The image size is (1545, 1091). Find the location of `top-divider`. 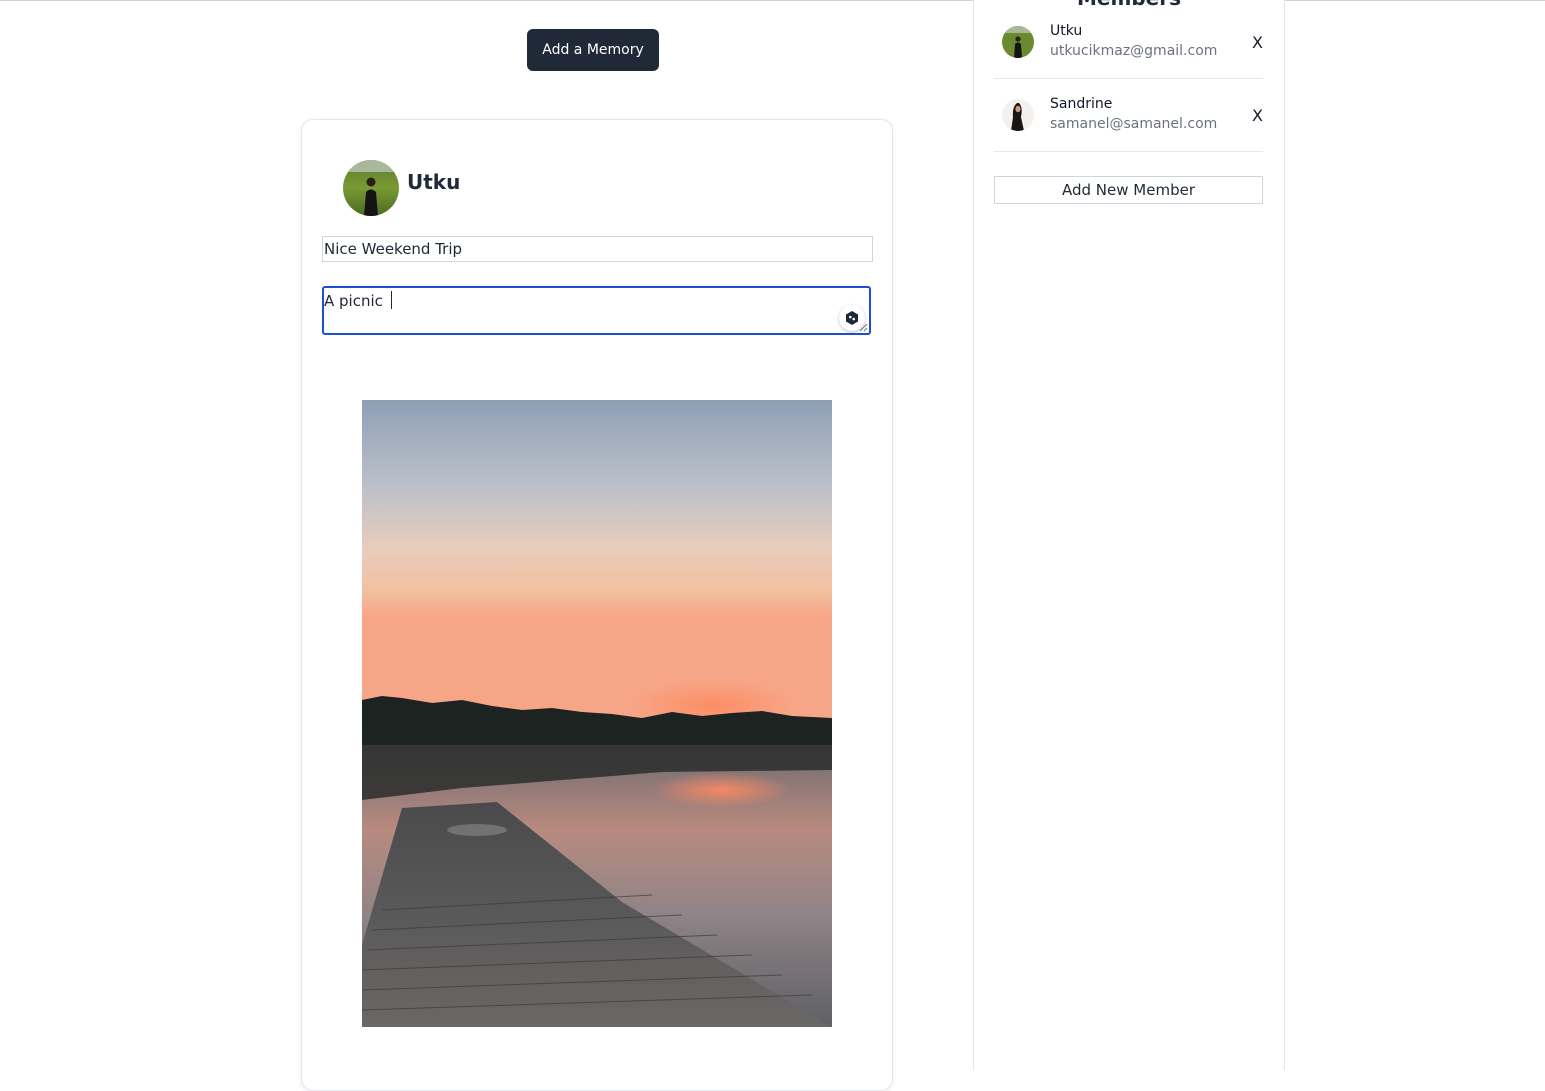

top-divider is located at coordinates (772, 0).